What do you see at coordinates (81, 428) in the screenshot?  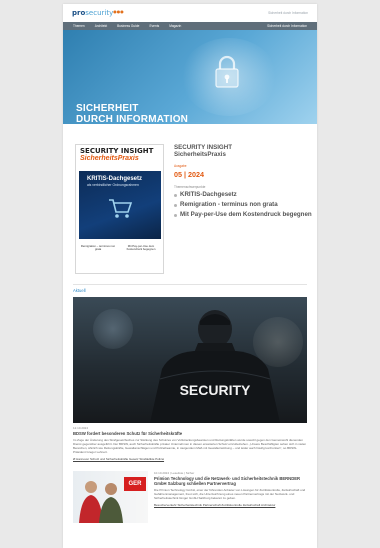 I see `article-date: 12.10.2024` at bounding box center [81, 428].